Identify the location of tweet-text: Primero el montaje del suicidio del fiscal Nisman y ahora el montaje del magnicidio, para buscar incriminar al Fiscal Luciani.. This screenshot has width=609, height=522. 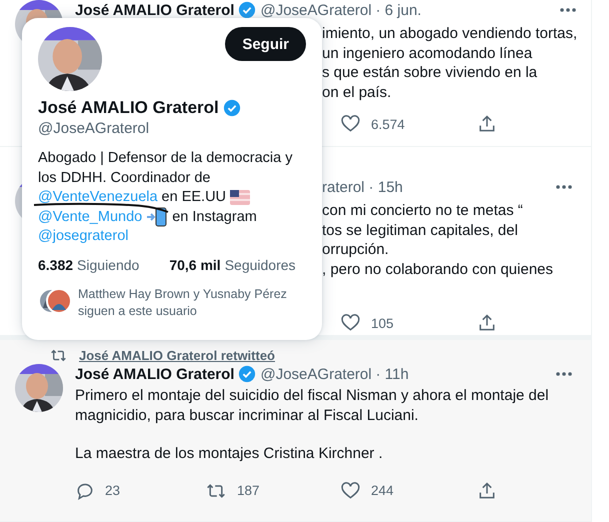
(312, 405).